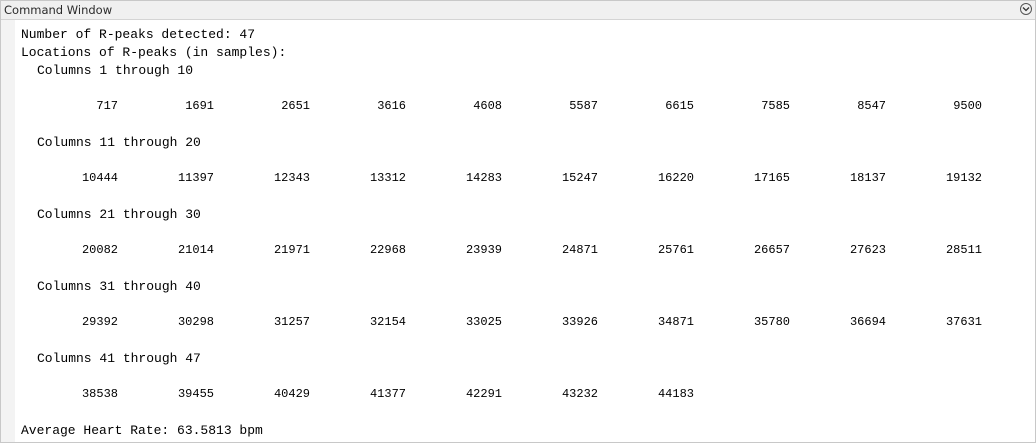 The image size is (1036, 443). What do you see at coordinates (99, 178) in the screenshot?
I see `peak-location-value: 10444` at bounding box center [99, 178].